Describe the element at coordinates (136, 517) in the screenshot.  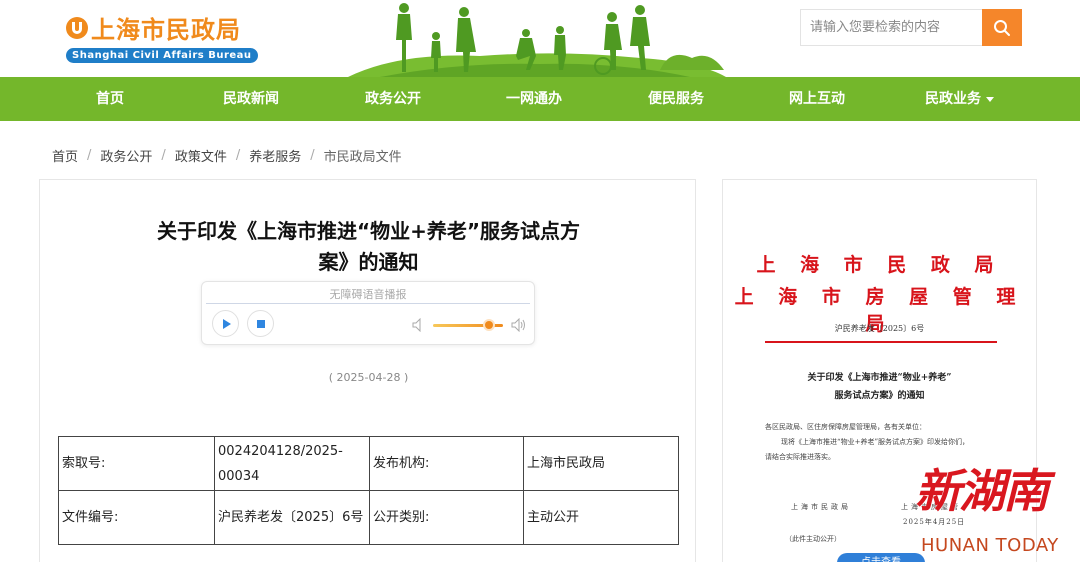
I see `table-cell-label: 文件编号:` at that location.